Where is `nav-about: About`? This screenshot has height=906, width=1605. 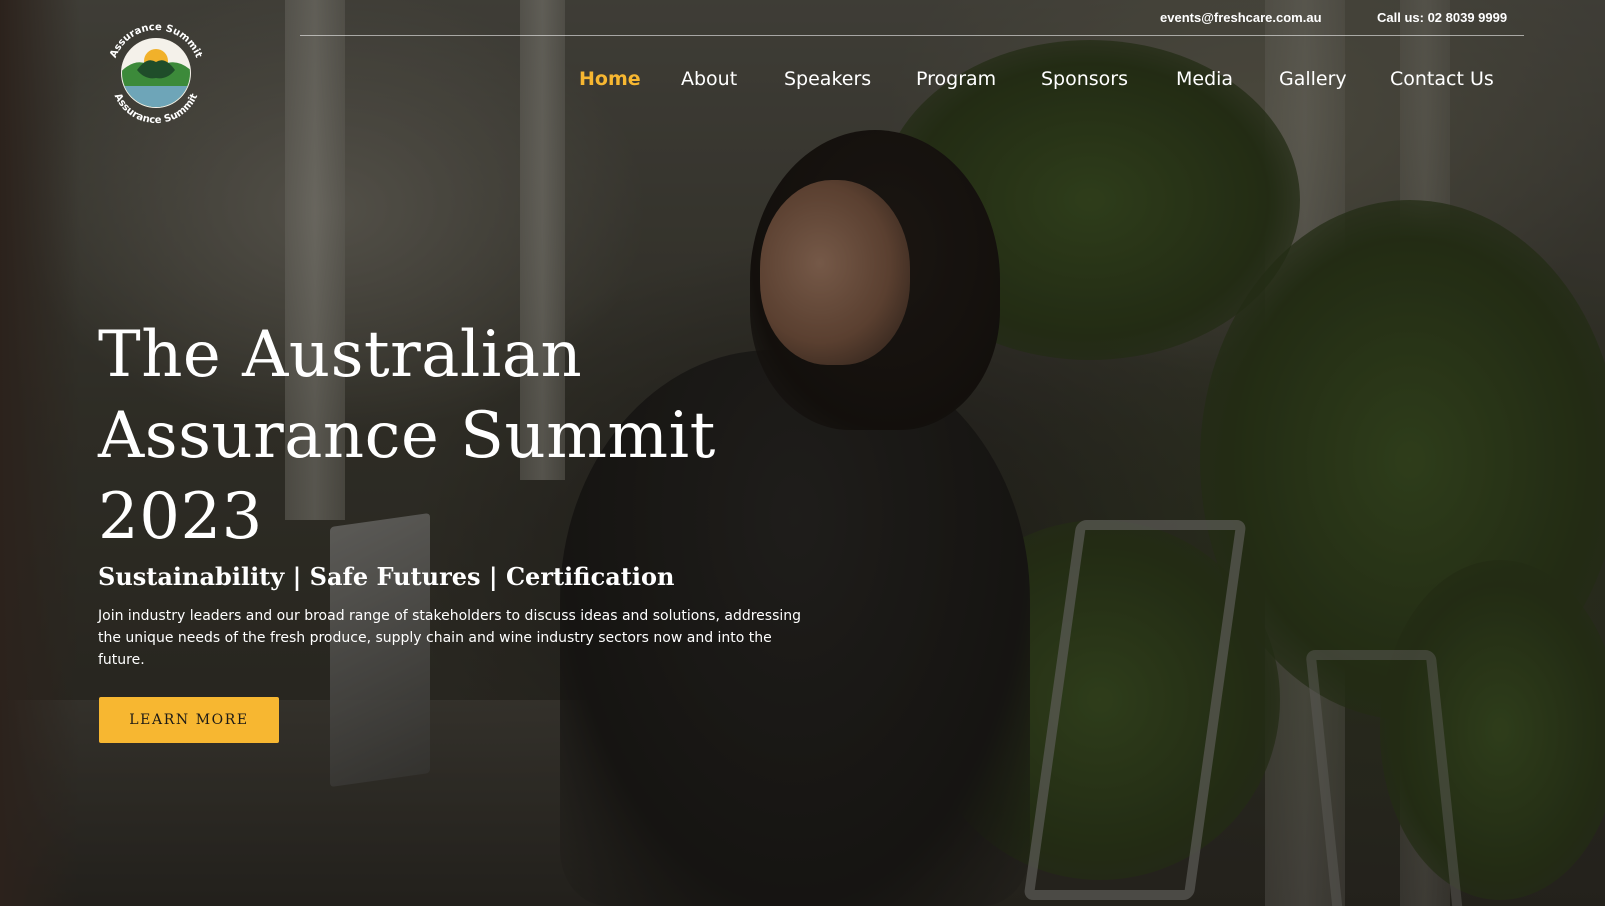 nav-about: About is located at coordinates (709, 79).